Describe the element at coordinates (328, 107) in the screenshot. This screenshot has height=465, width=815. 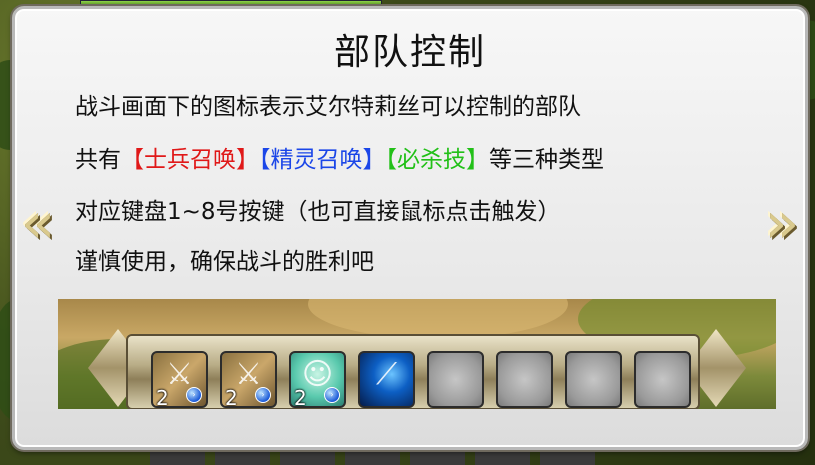
I see `description-line-1: 战斗画面下的图标表示艾尔特莉丝可以控制的部队` at that location.